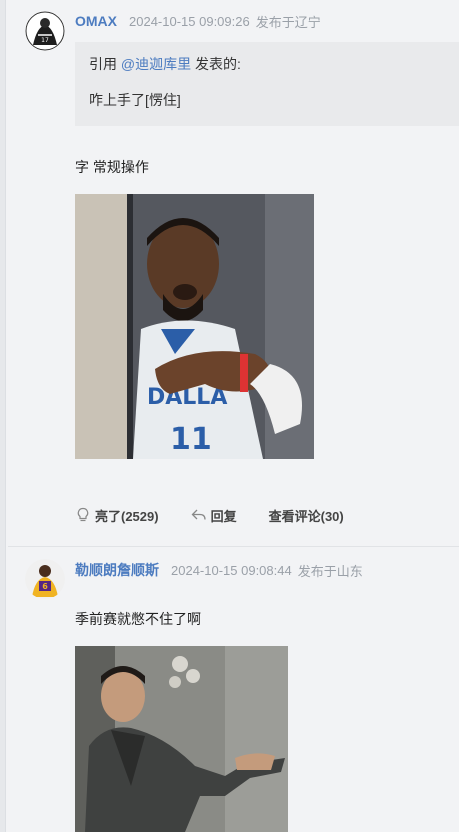 Image resolution: width=459 pixels, height=832 pixels. I want to click on username: OMAX, so click(96, 21).